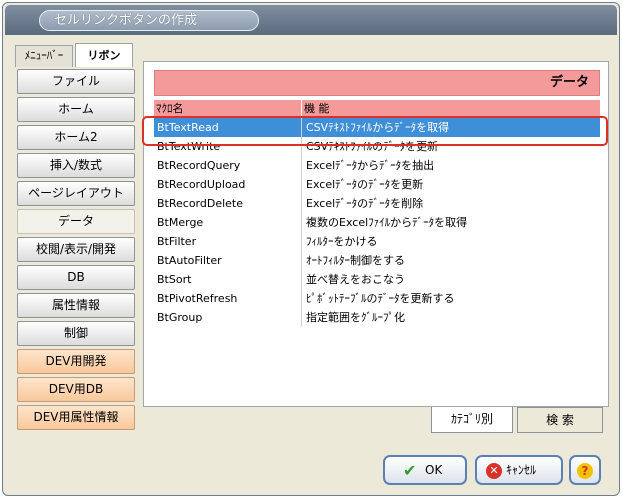 This screenshot has width=622, height=498. I want to click on macro-function: Excelﾃﾞｰﾀのﾃﾞｰﾀを更新, so click(365, 184).